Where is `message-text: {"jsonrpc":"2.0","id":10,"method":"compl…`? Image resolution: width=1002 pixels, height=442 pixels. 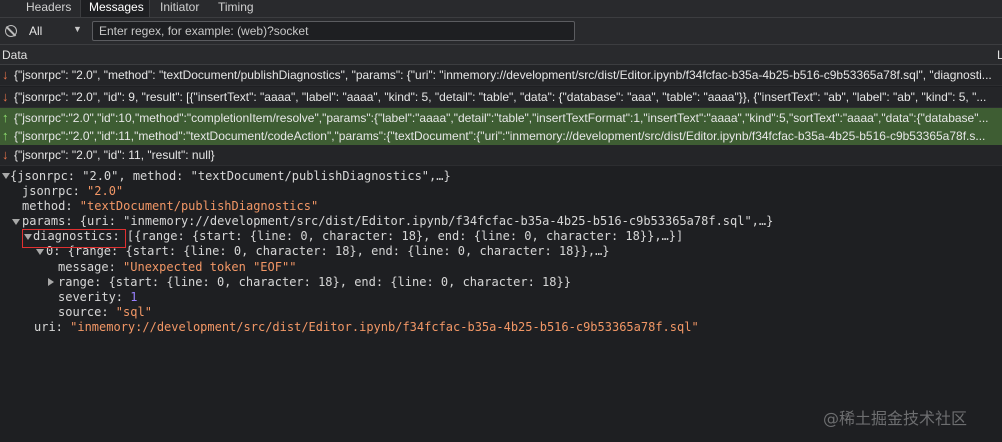 message-text: {"jsonrpc":"2.0","id":10,"method":"compl… is located at coordinates (501, 118).